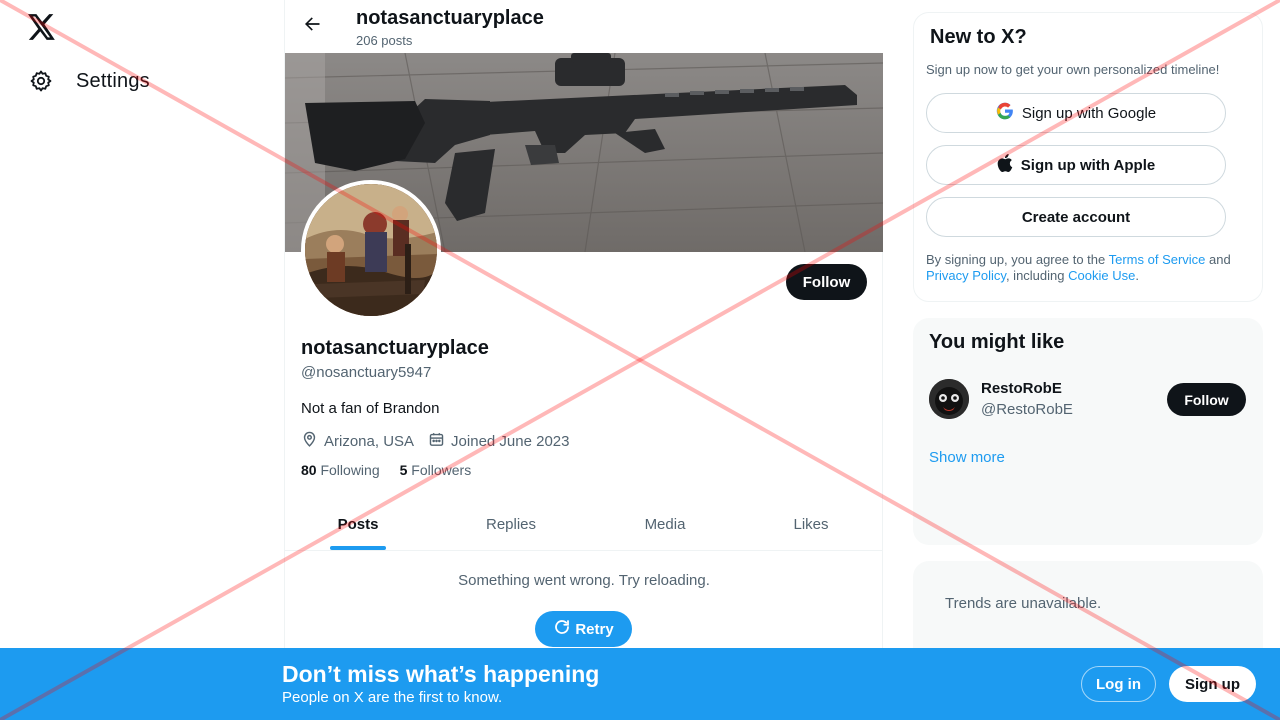  I want to click on header-posts-count: 206 posts, so click(384, 40).